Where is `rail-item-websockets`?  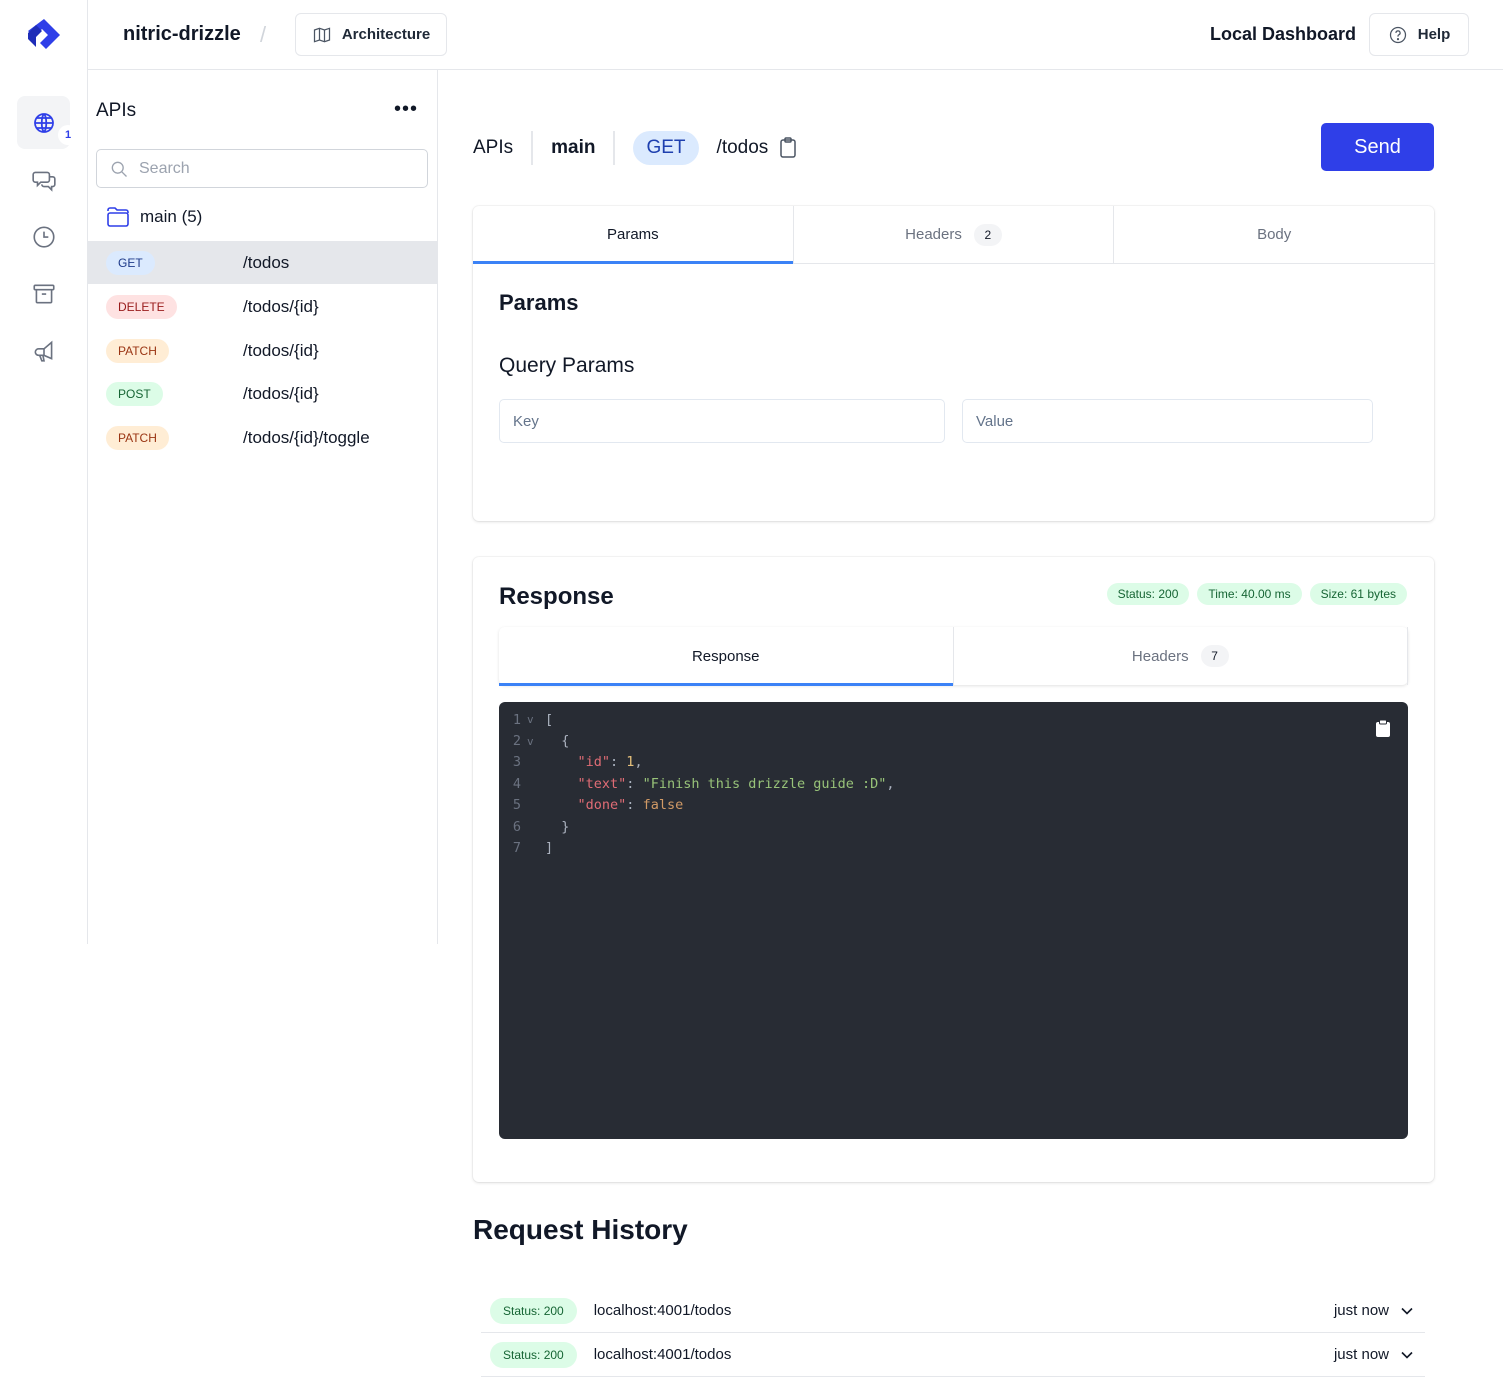 rail-item-websockets is located at coordinates (43, 179).